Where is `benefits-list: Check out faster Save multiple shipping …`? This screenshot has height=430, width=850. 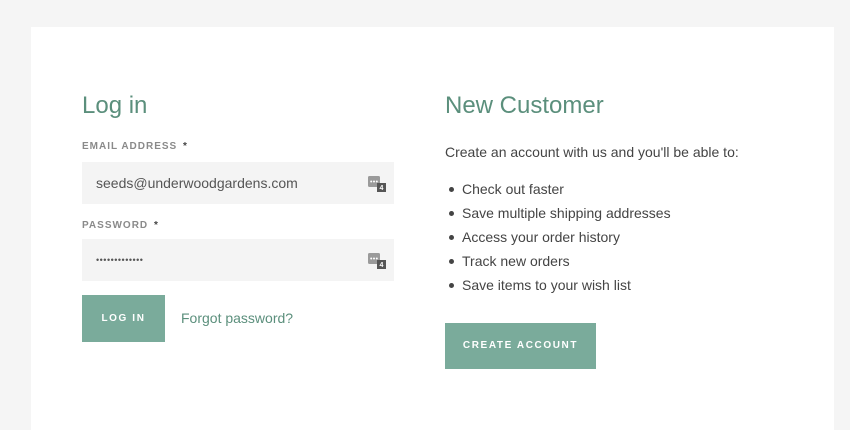
benefits-list: Check out faster Save multiple shipping … is located at coordinates (558, 240).